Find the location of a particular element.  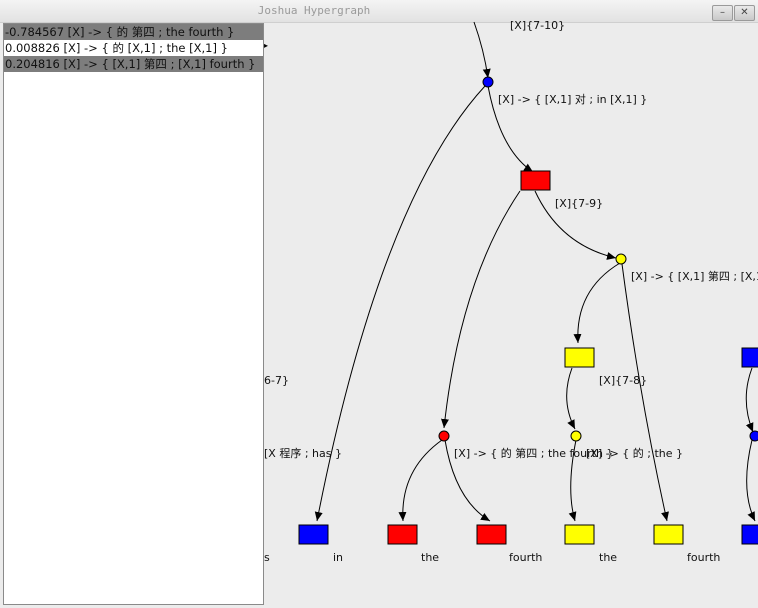

rule-label: [X] -> { 的 第四 ; the fourth } is located at coordinates (533, 453).